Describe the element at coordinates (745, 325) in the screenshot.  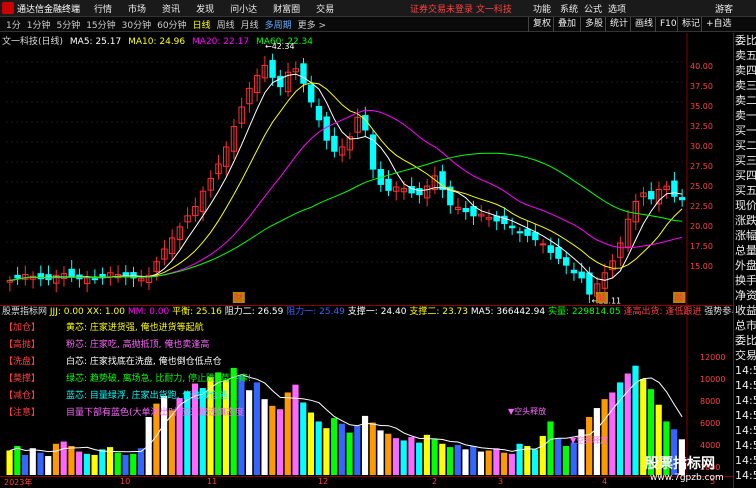
I see `side-label: 总市` at that location.